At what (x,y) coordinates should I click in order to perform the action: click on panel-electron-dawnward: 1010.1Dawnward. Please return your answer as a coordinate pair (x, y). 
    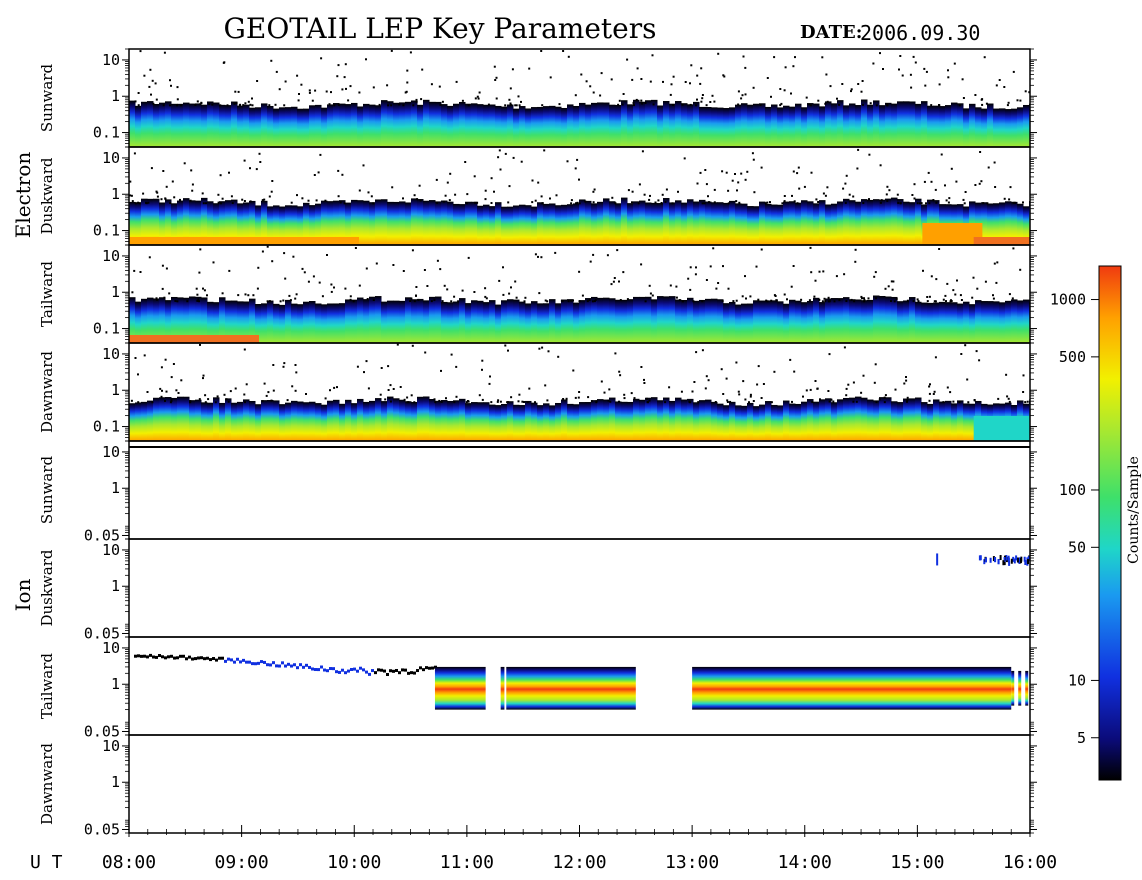
    Looking at the image, I should click on (537, 392).